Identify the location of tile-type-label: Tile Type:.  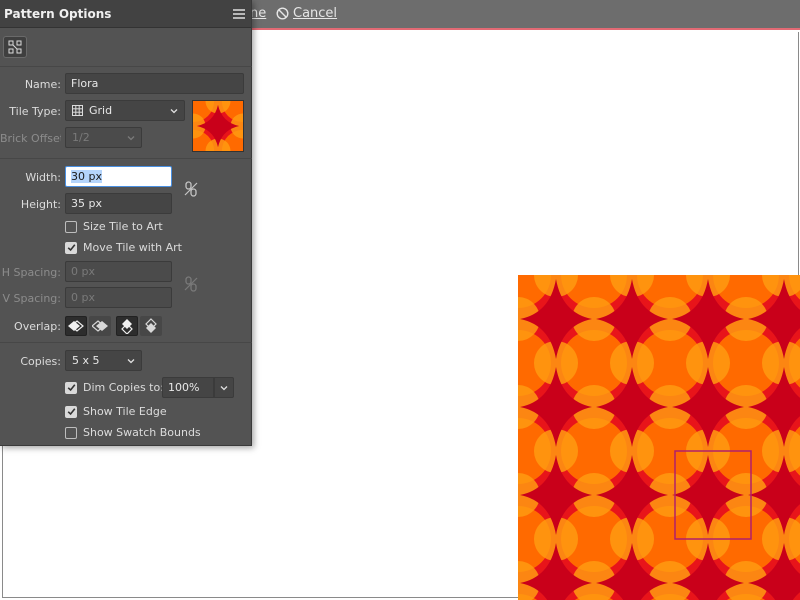
(35, 111).